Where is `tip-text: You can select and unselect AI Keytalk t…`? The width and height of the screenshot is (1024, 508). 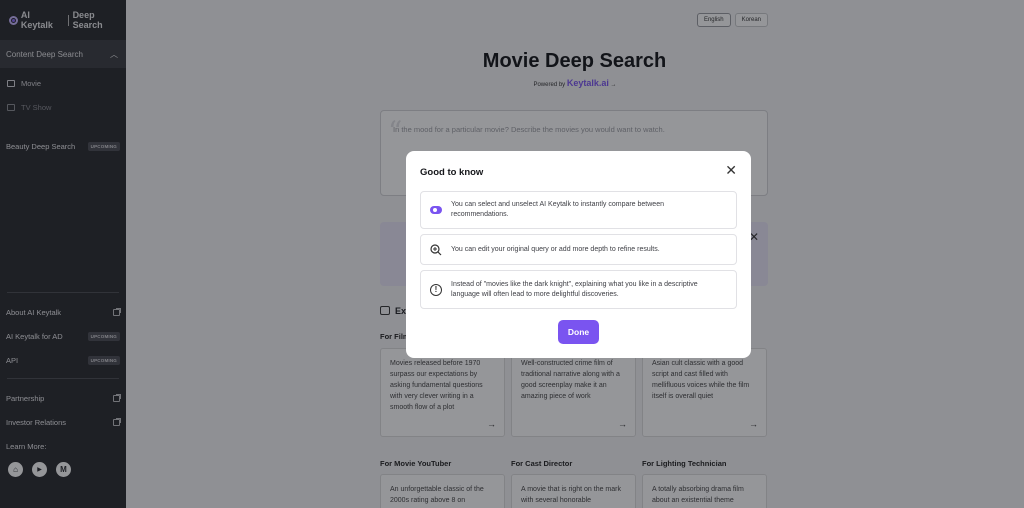 tip-text: You can select and unselect AI Keytalk t… is located at coordinates (557, 209).